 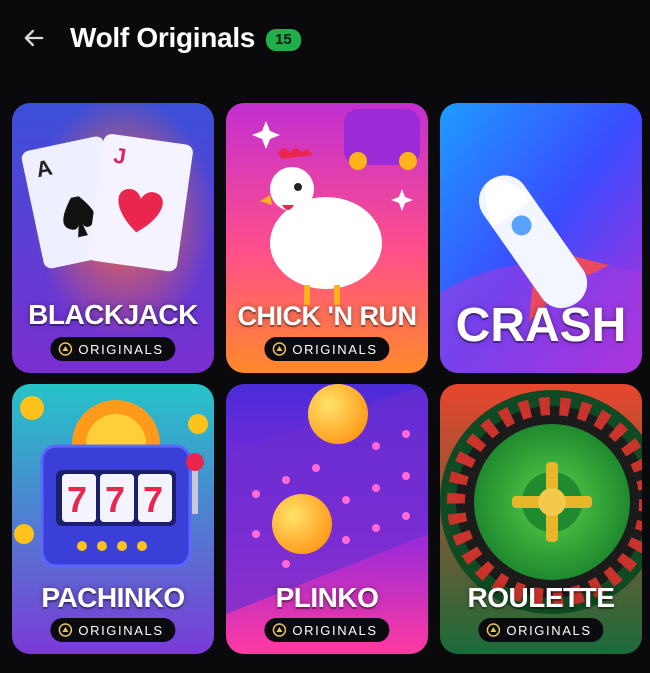 I want to click on game-card-pachinko: 7 7 7 PACHINKO ORIGINALS, so click(x=113, y=519).